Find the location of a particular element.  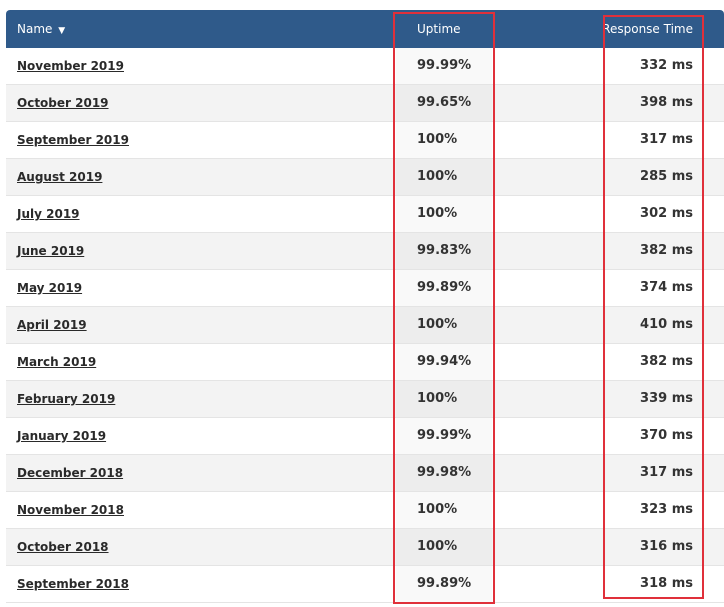

column-header-response-time: Response Time is located at coordinates (647, 29).